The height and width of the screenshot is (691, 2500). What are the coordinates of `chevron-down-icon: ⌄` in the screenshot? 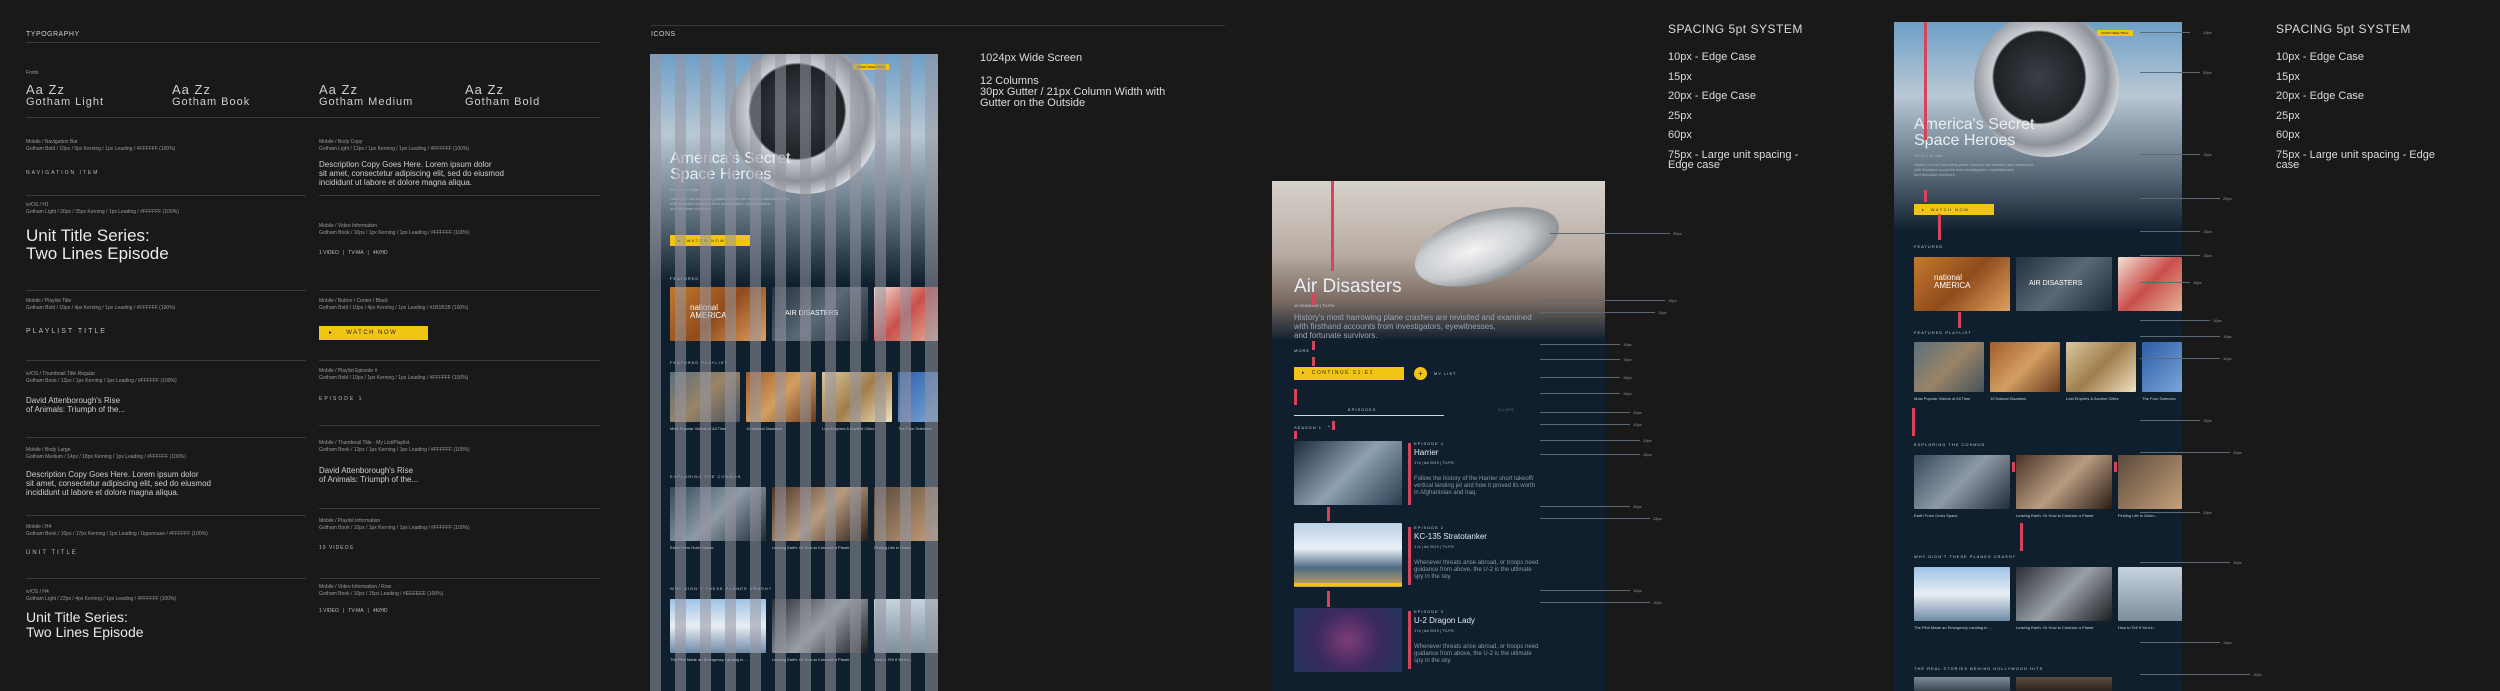 It's located at (1329, 426).